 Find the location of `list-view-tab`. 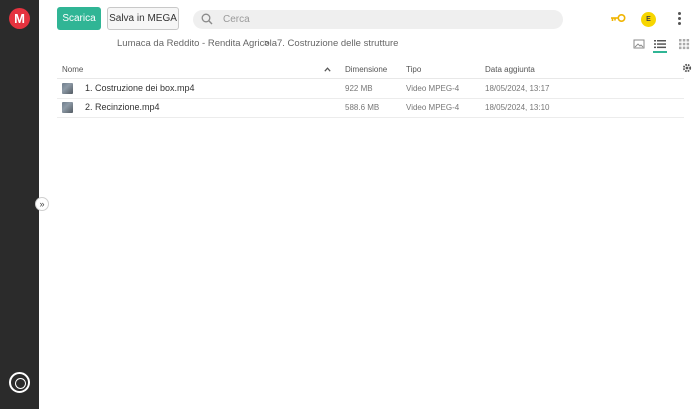

list-view-tab is located at coordinates (660, 45).